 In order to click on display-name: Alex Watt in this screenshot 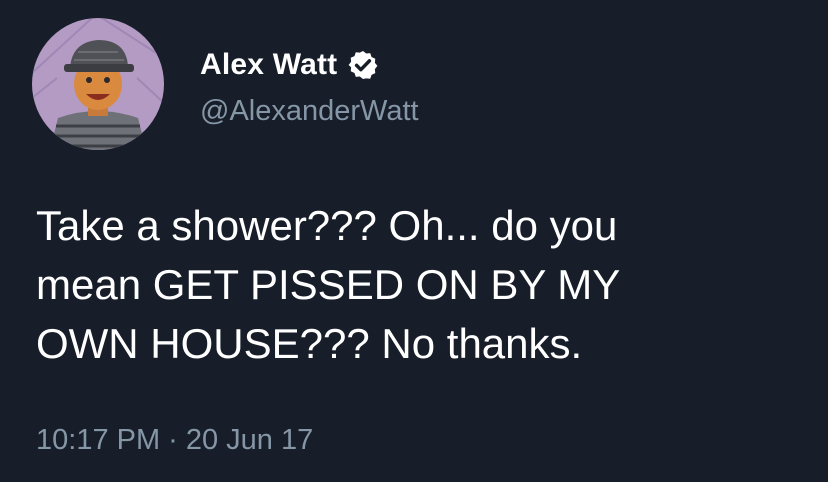, I will do `click(268, 65)`.